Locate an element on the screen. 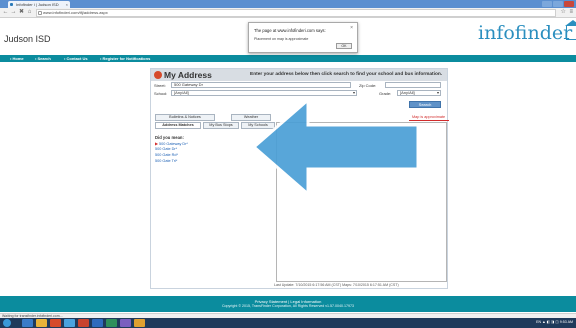 This screenshot has width=576, height=328. result-link: 500 Gateway Dr* is located at coordinates (171, 143).